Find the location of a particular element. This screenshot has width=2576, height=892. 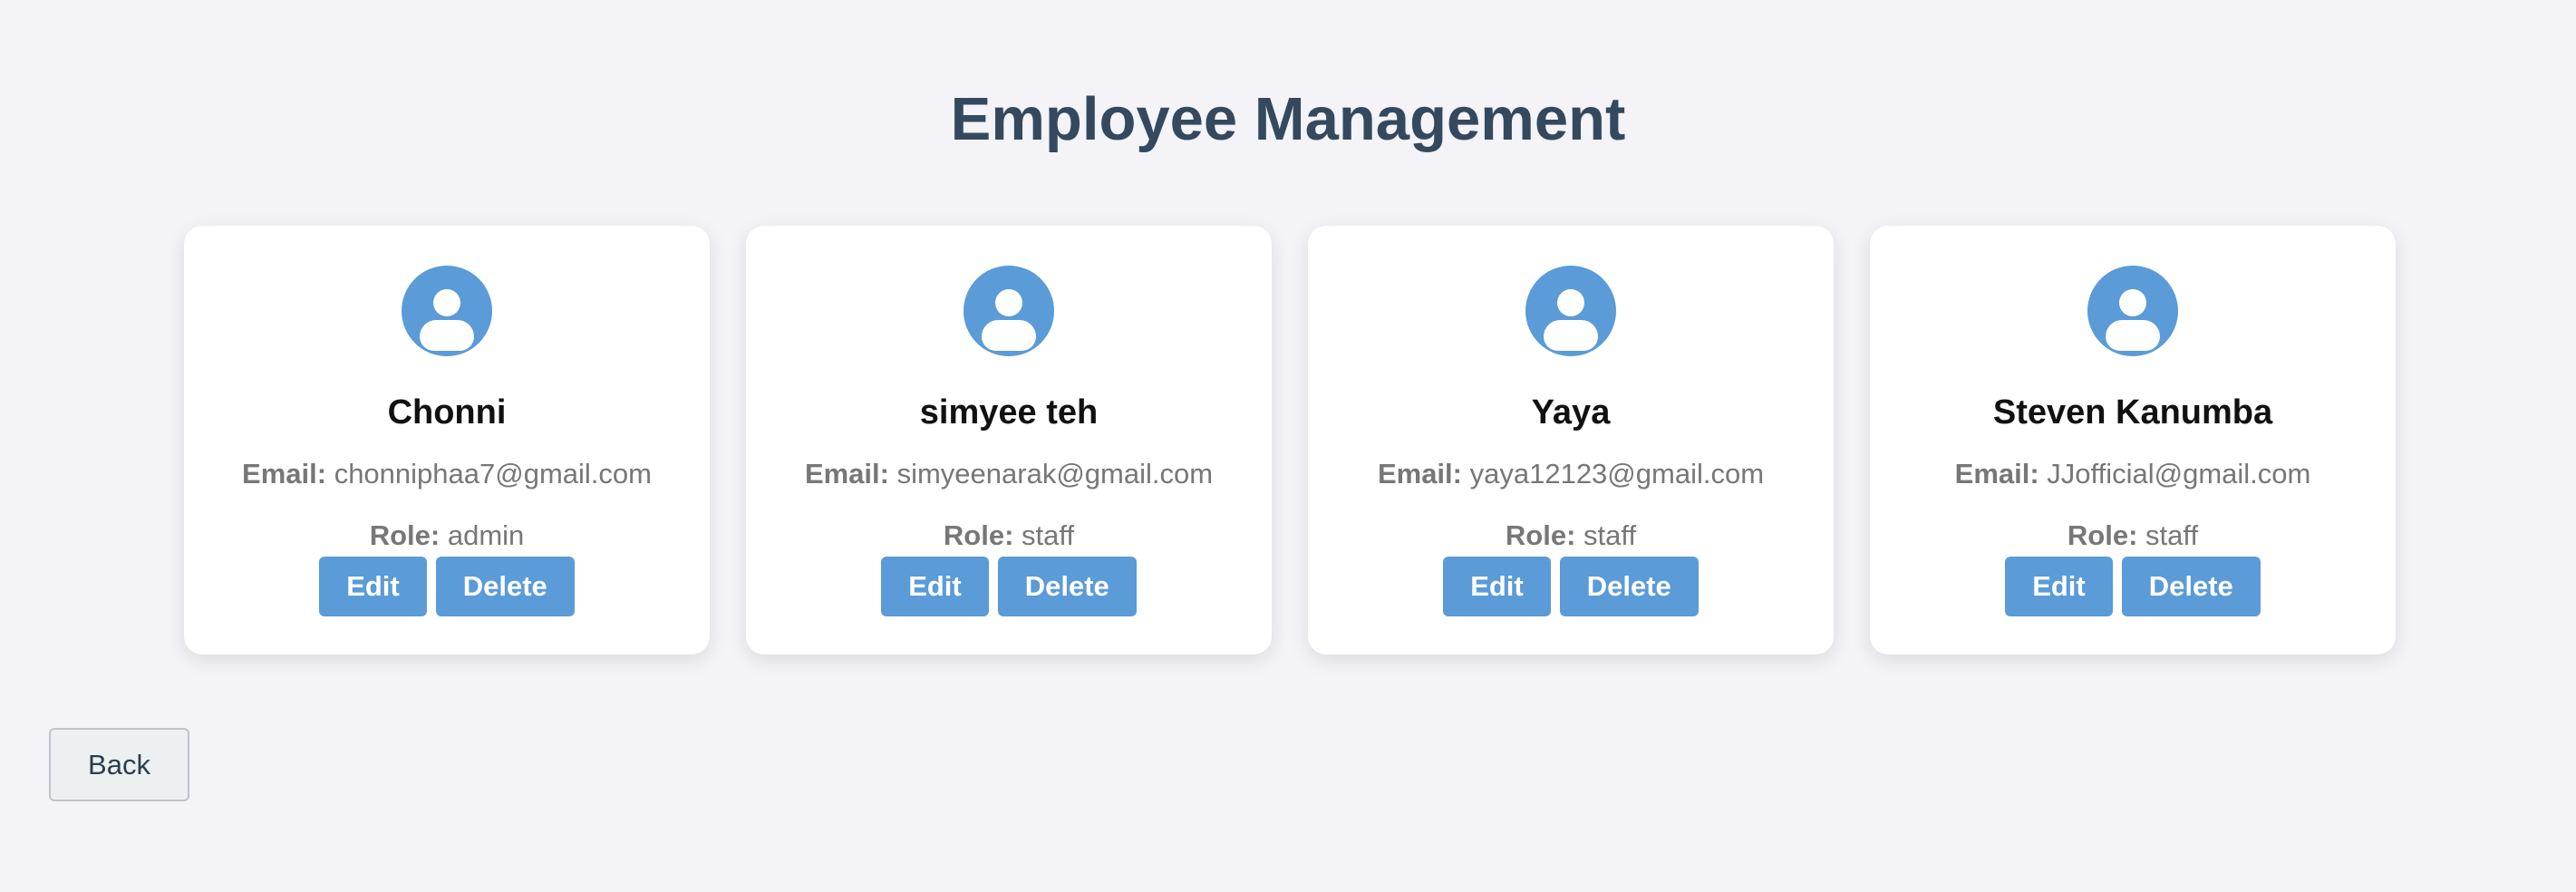

email-value: chonniphaa7@gmail.com is located at coordinates (493, 474).